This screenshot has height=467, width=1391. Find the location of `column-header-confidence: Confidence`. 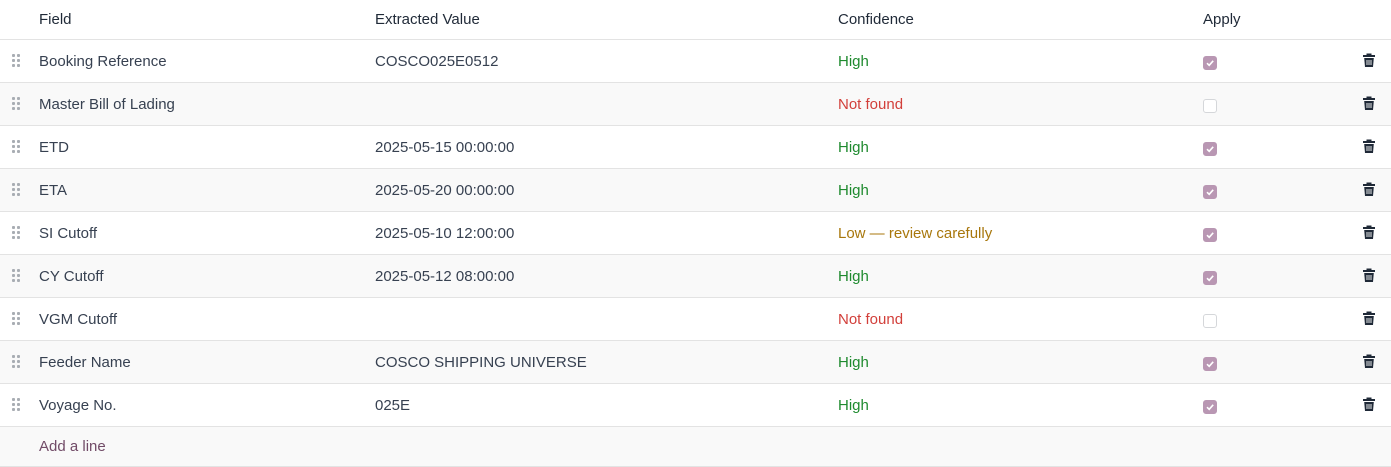

column-header-confidence: Confidence is located at coordinates (876, 19).